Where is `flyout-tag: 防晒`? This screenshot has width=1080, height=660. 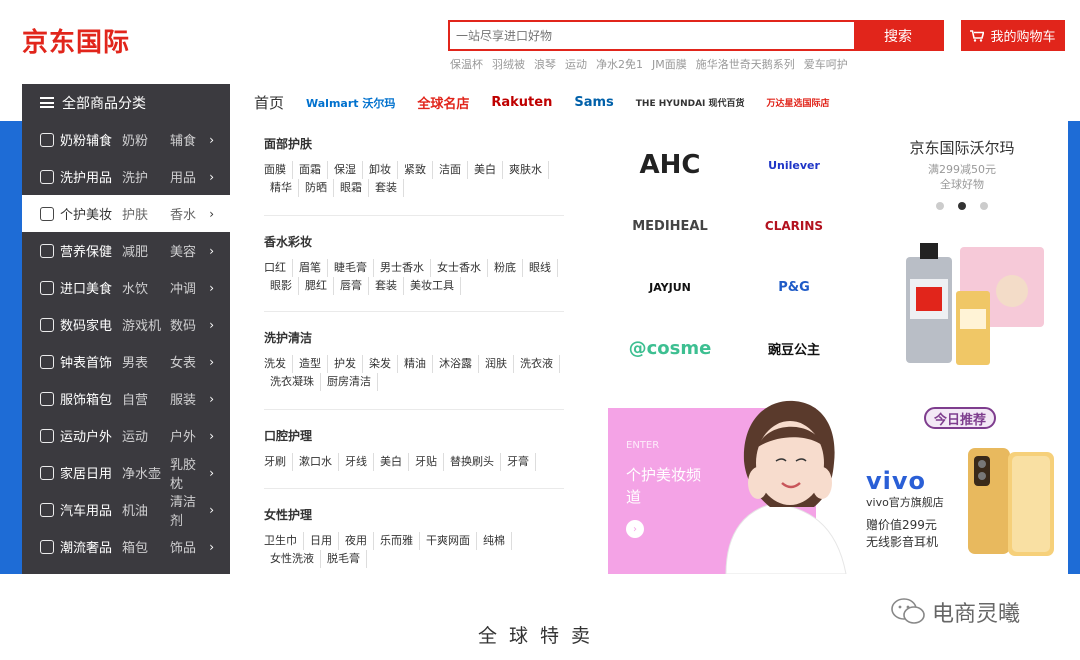 flyout-tag: 防晒 is located at coordinates (316, 188).